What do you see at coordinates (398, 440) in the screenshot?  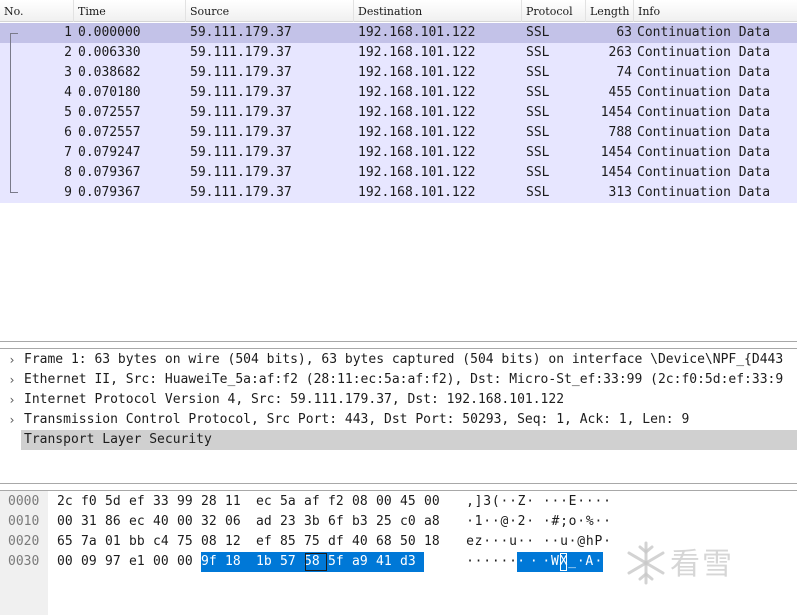 I see `detail-tree-item: Transport Layer Security` at bounding box center [398, 440].